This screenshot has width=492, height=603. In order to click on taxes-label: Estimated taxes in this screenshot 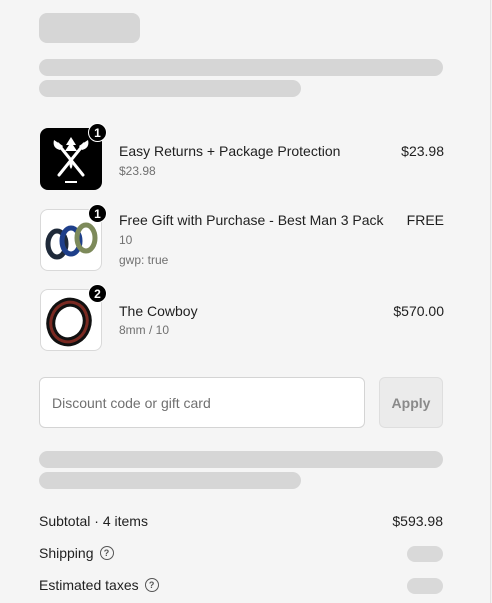, I will do `click(89, 585)`.